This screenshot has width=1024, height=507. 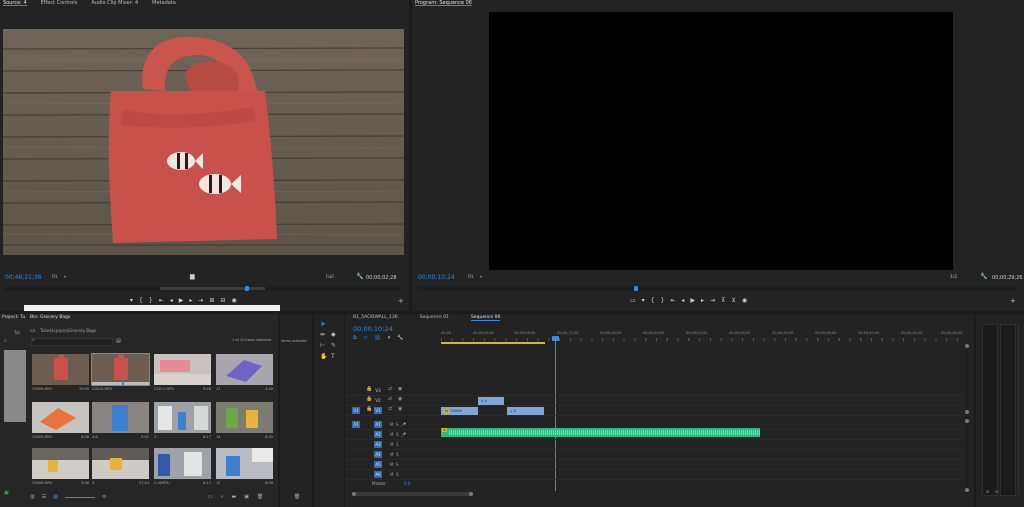 What do you see at coordinates (401, 301) in the screenshot?
I see `source-add-button-icon: +` at bounding box center [401, 301].